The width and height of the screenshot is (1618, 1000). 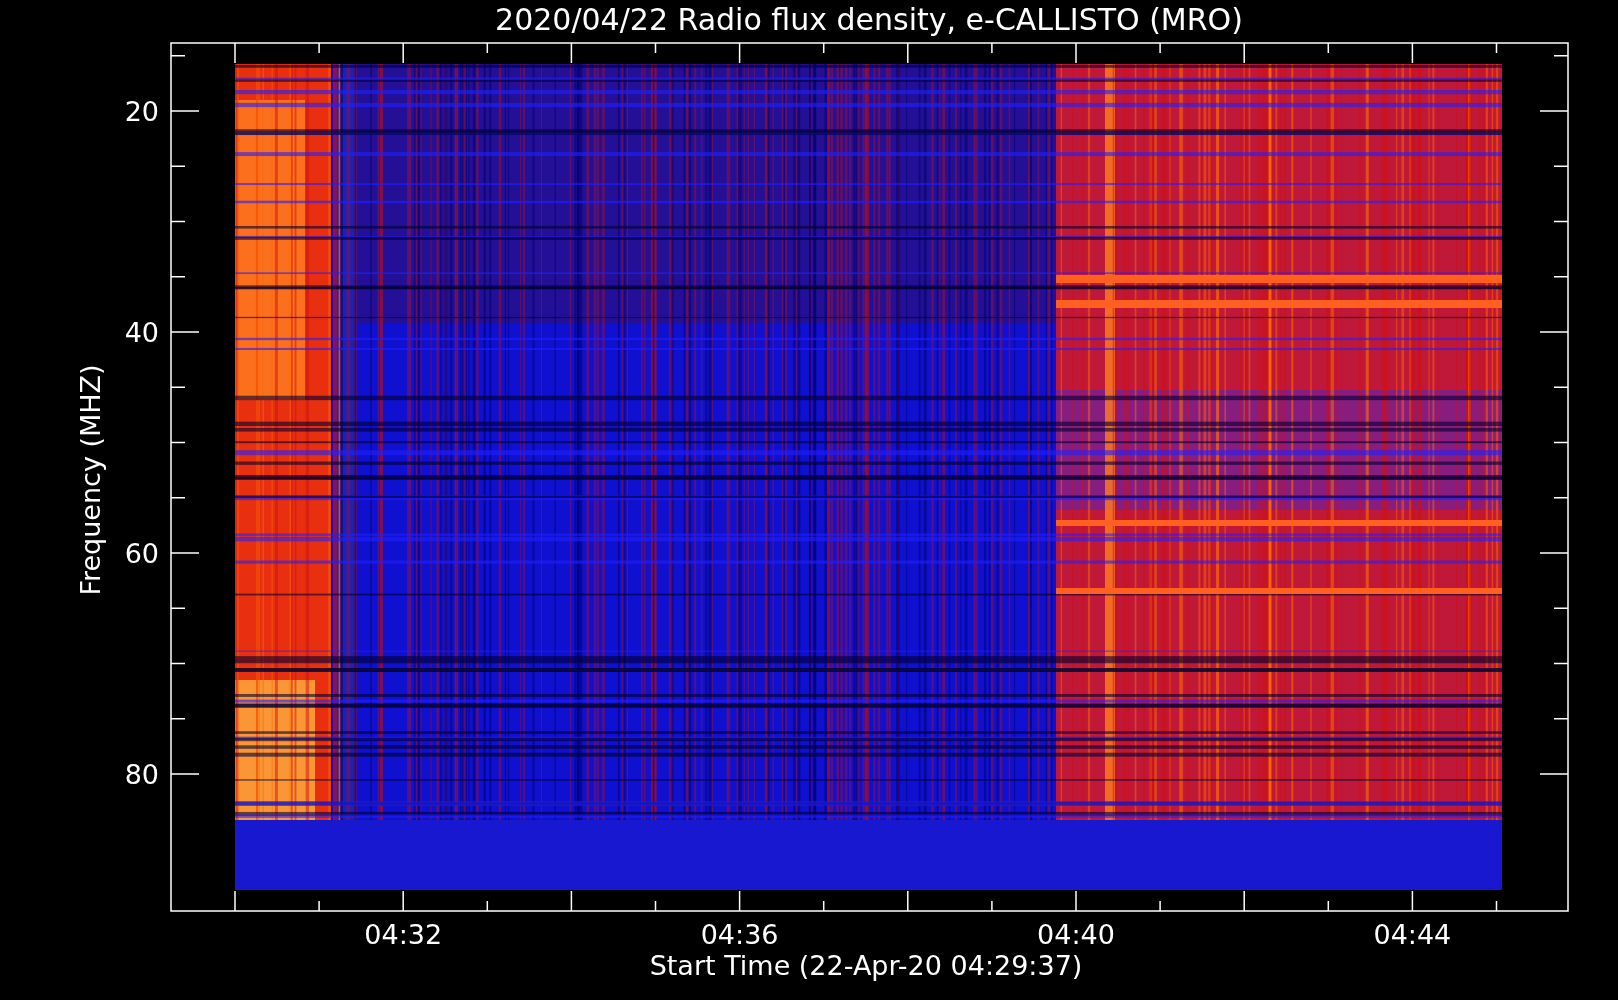 I want to click on chart-title: 2020/04/22 Radio flux density, e-CALLISTO (MRO), so click(x=869, y=19).